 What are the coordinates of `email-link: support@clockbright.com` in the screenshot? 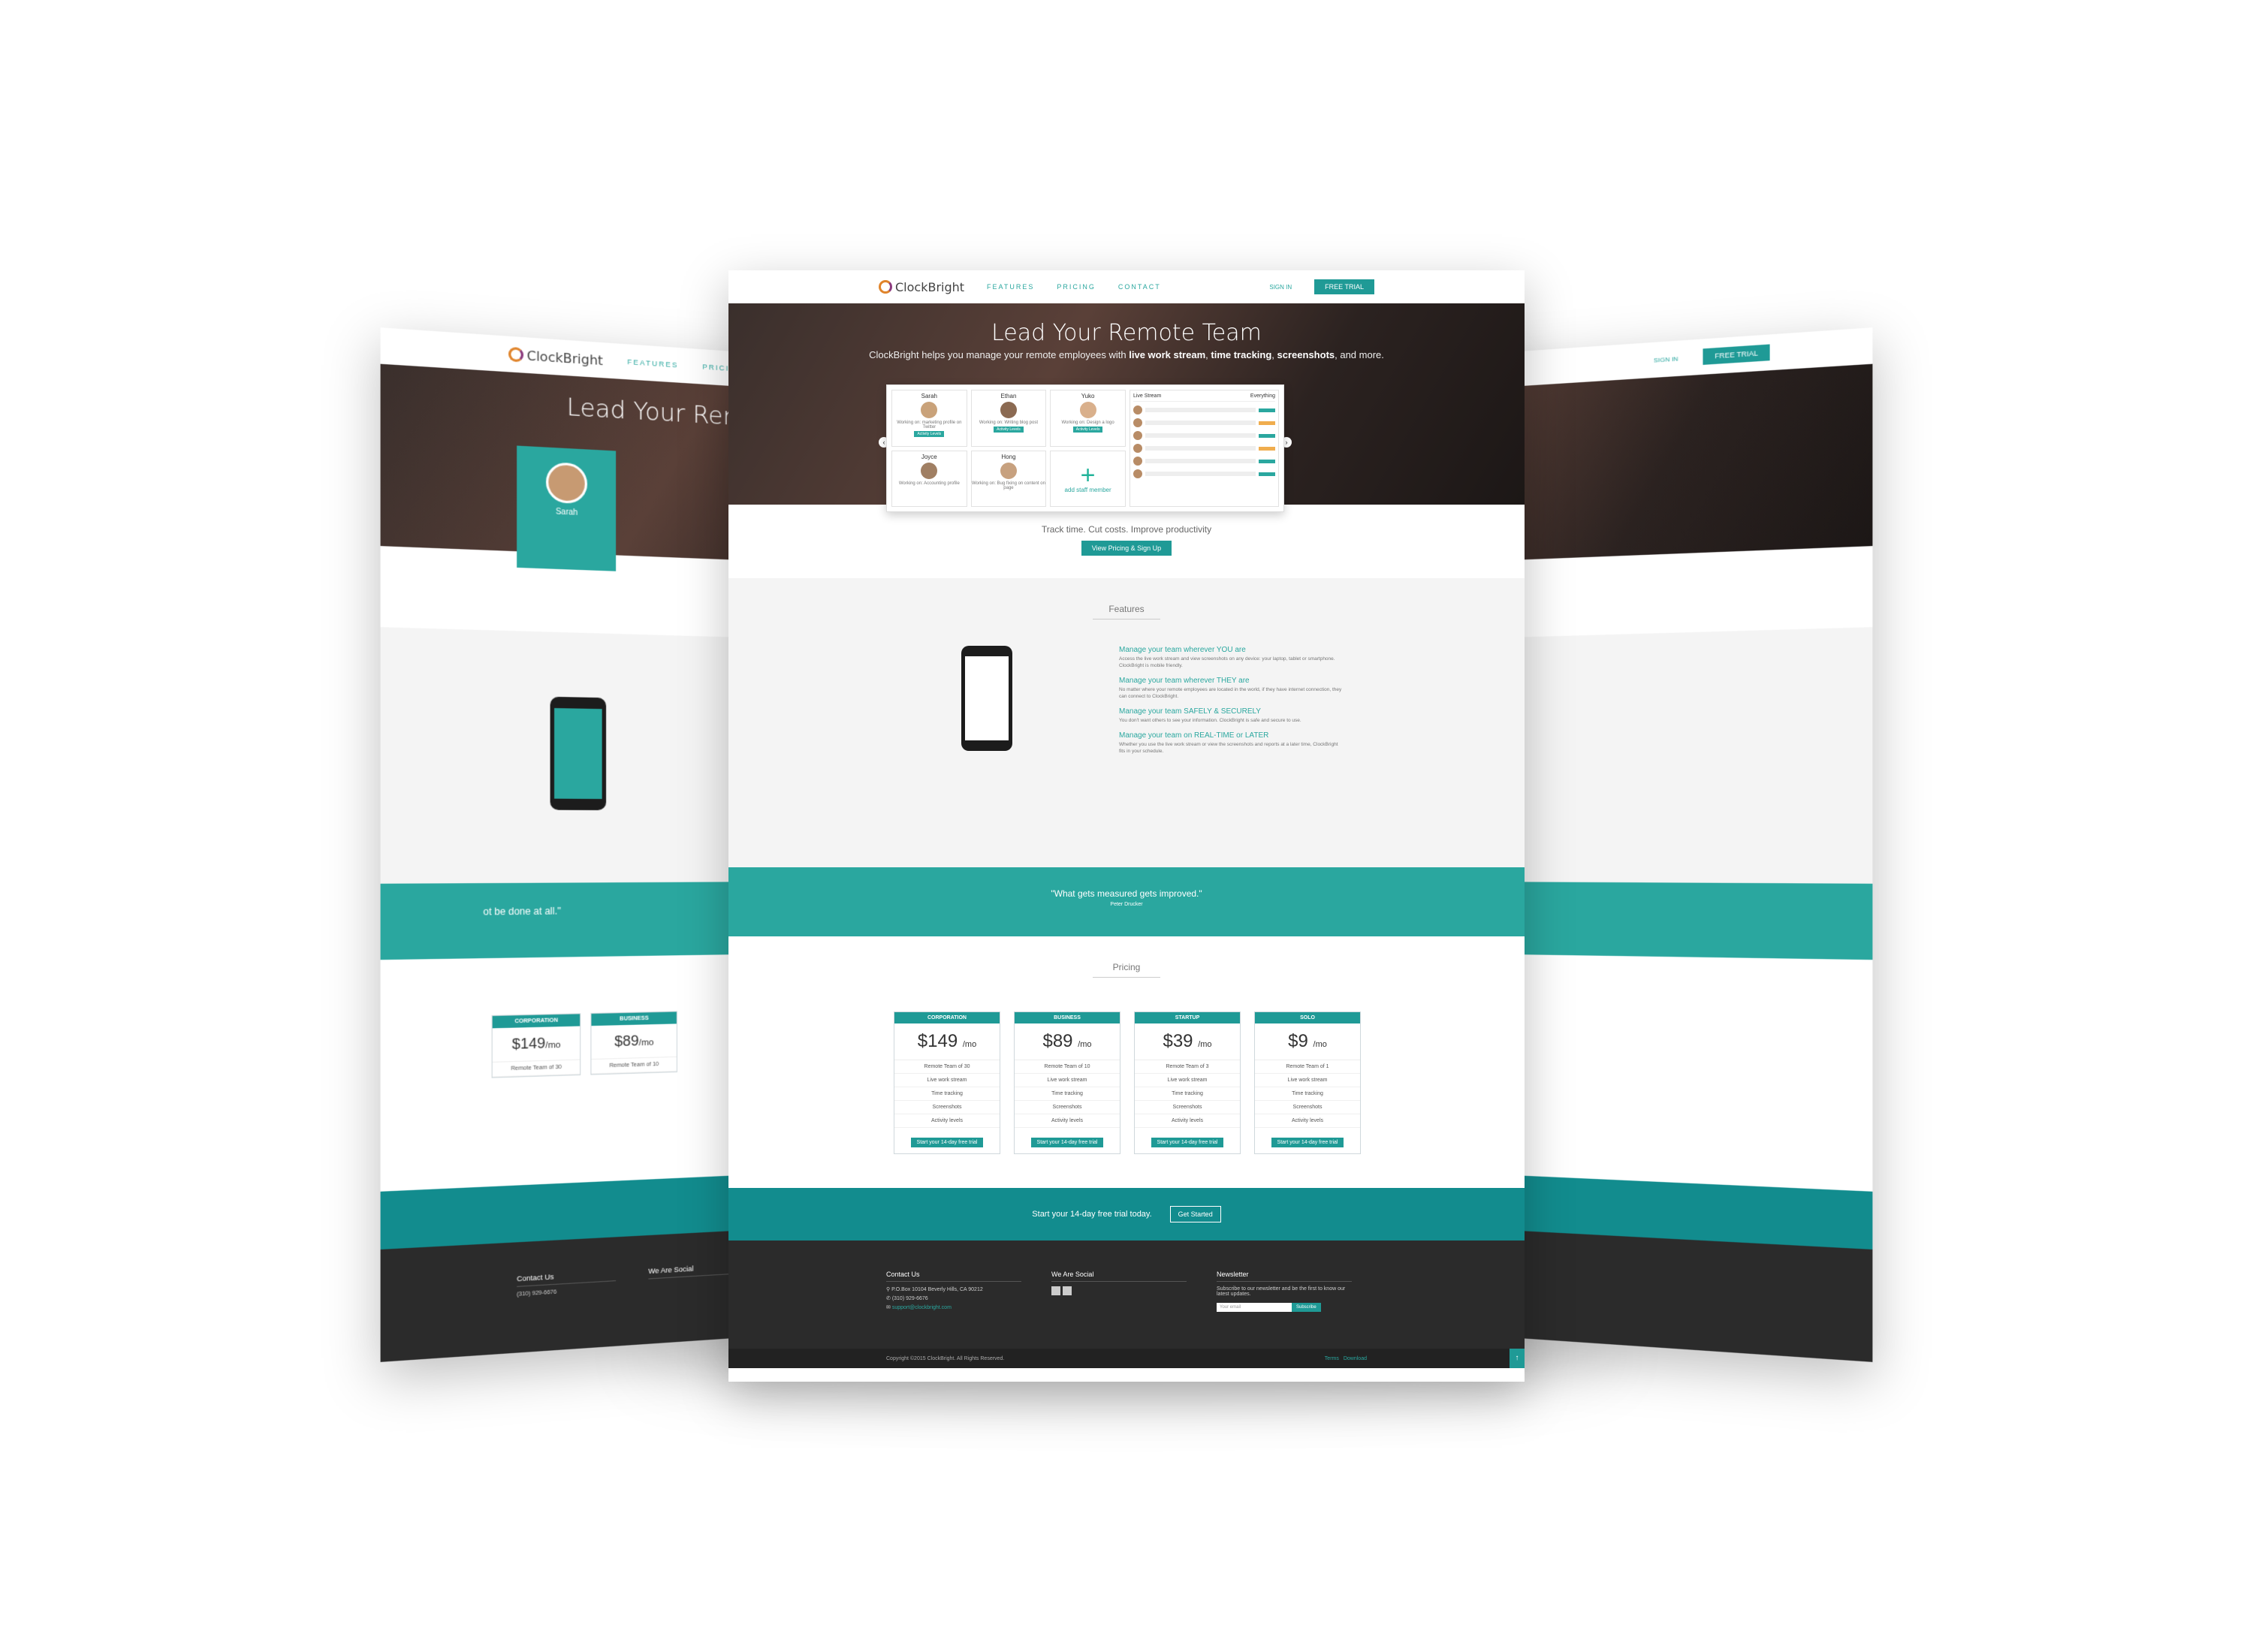 It's located at (922, 1307).